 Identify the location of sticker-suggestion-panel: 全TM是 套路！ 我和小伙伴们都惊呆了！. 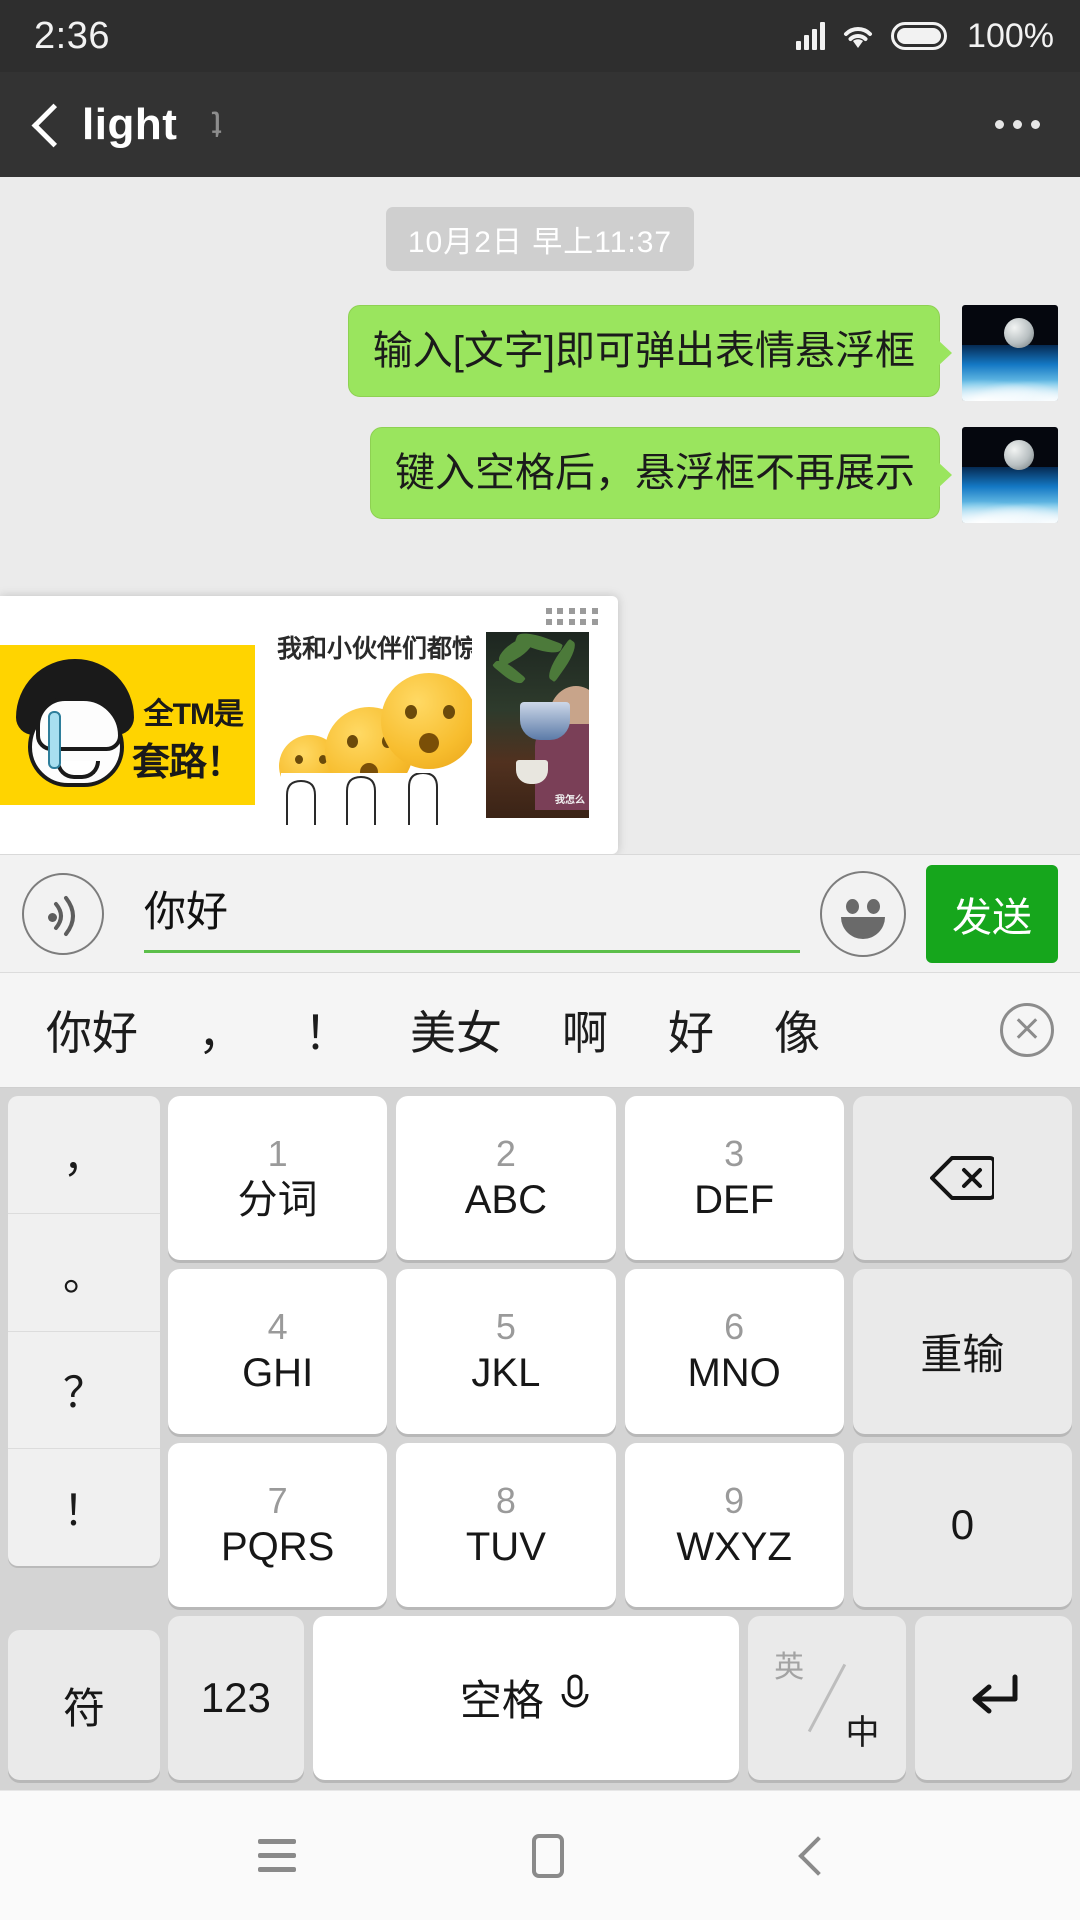
(309, 725).